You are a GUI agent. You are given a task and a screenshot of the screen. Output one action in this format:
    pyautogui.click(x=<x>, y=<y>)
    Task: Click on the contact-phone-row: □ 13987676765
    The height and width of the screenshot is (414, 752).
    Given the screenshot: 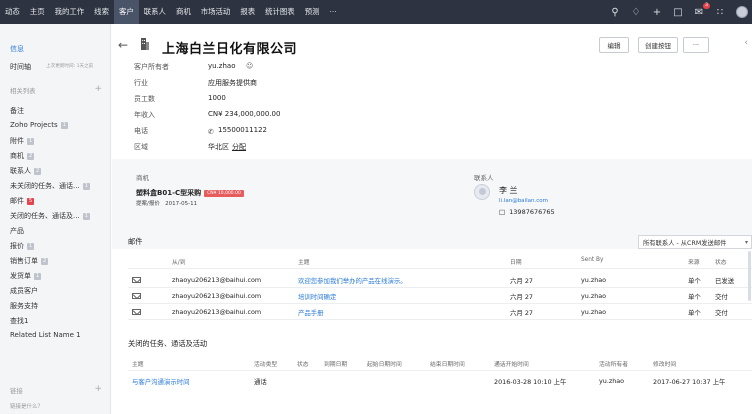 What is the action you would take?
    pyautogui.click(x=527, y=212)
    